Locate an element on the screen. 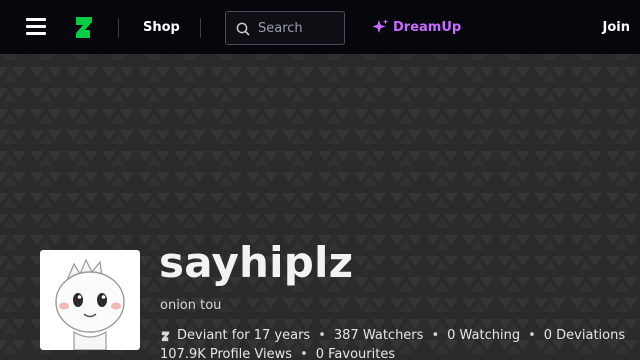  menu-icon is located at coordinates (36, 26).